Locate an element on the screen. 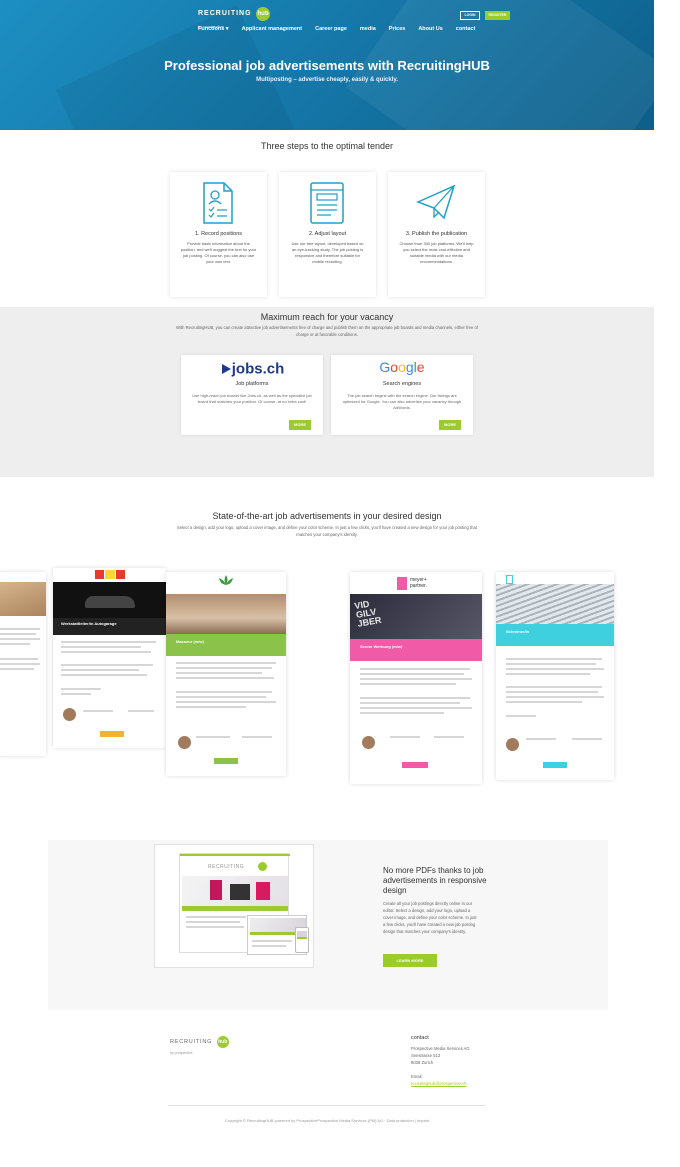 The width and height of the screenshot is (680, 1167). step-title: 3. Publish the publication is located at coordinates (436, 234).